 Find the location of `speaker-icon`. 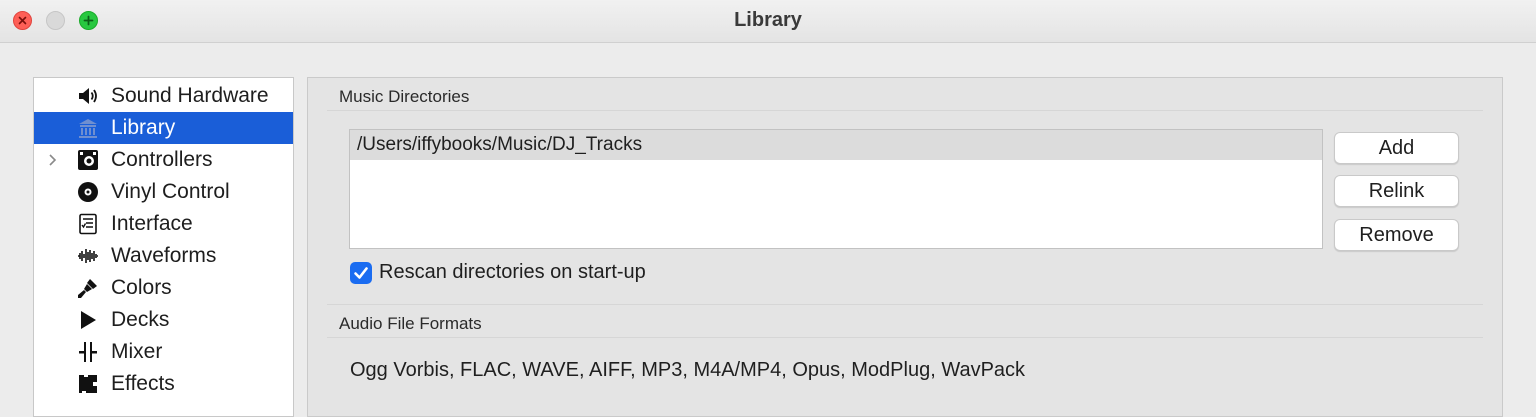

speaker-icon is located at coordinates (88, 96).